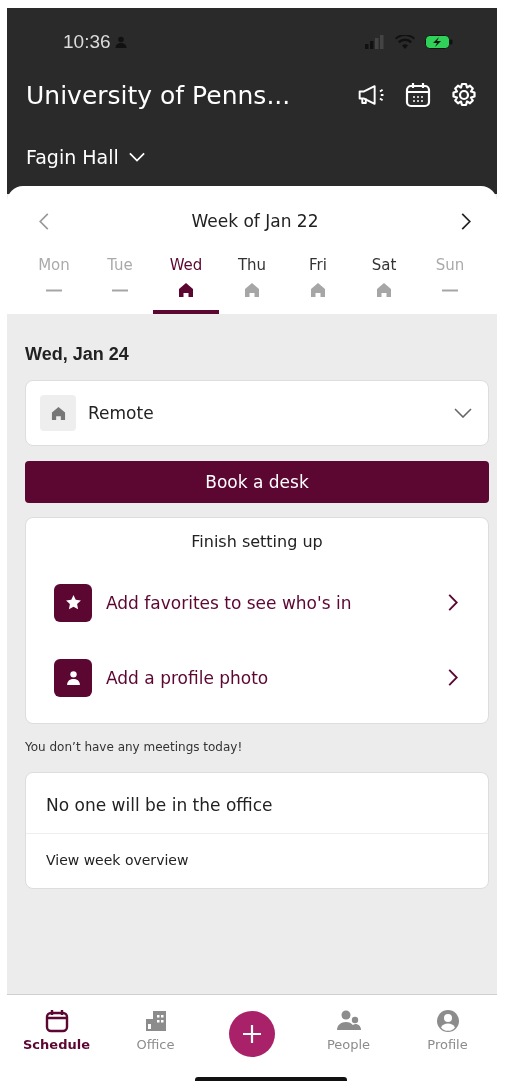  Describe the element at coordinates (439, 42) in the screenshot. I see `battery-icon` at that location.